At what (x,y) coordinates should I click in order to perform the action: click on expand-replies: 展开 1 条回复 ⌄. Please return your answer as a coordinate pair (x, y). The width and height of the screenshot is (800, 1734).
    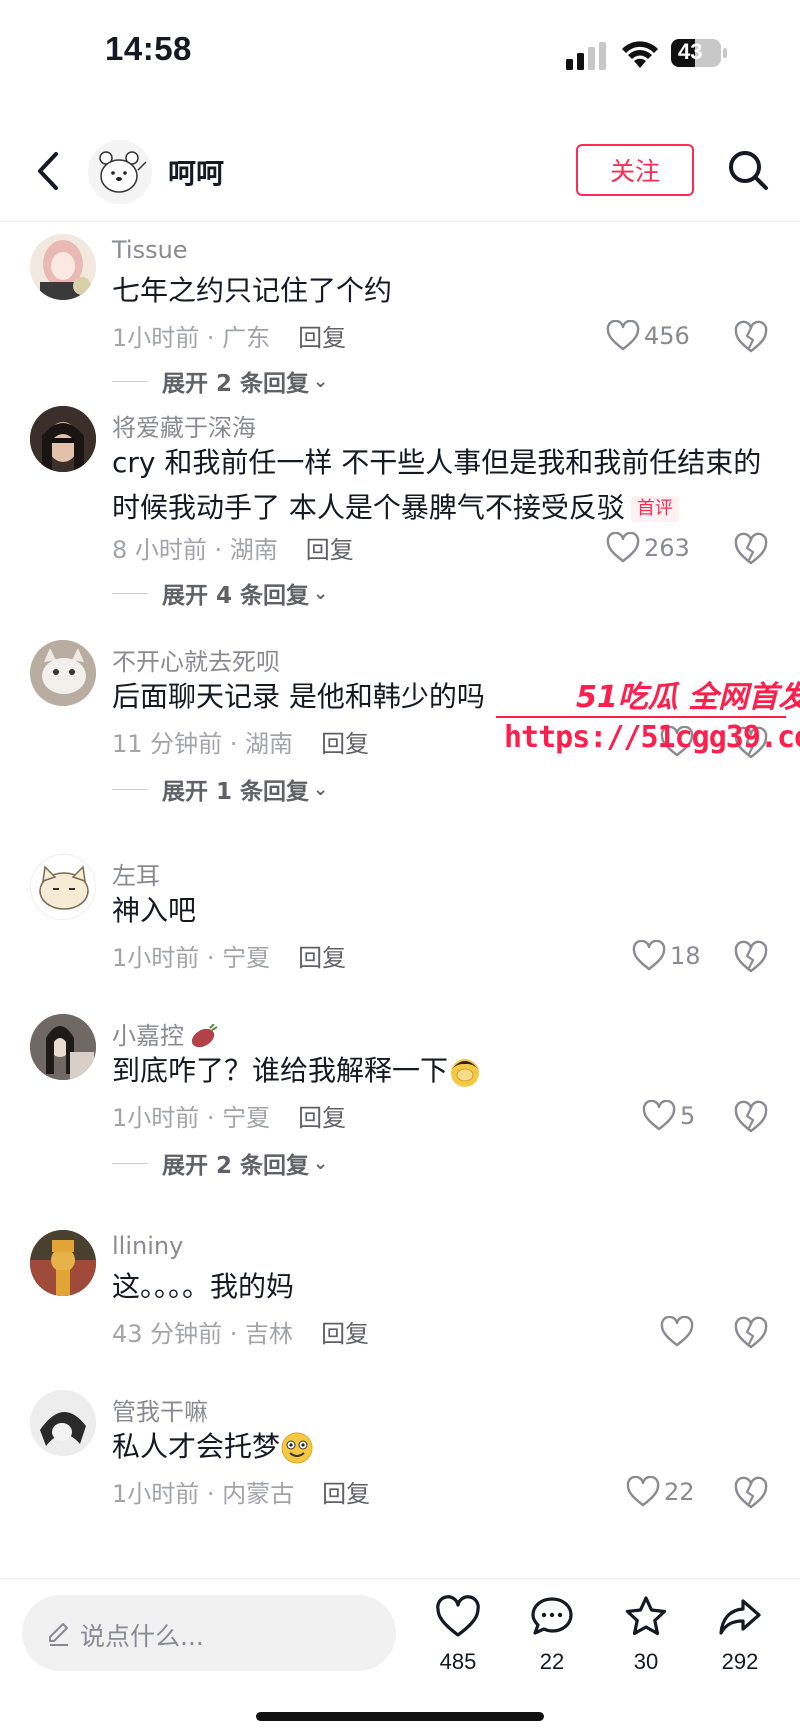
    Looking at the image, I should click on (220, 789).